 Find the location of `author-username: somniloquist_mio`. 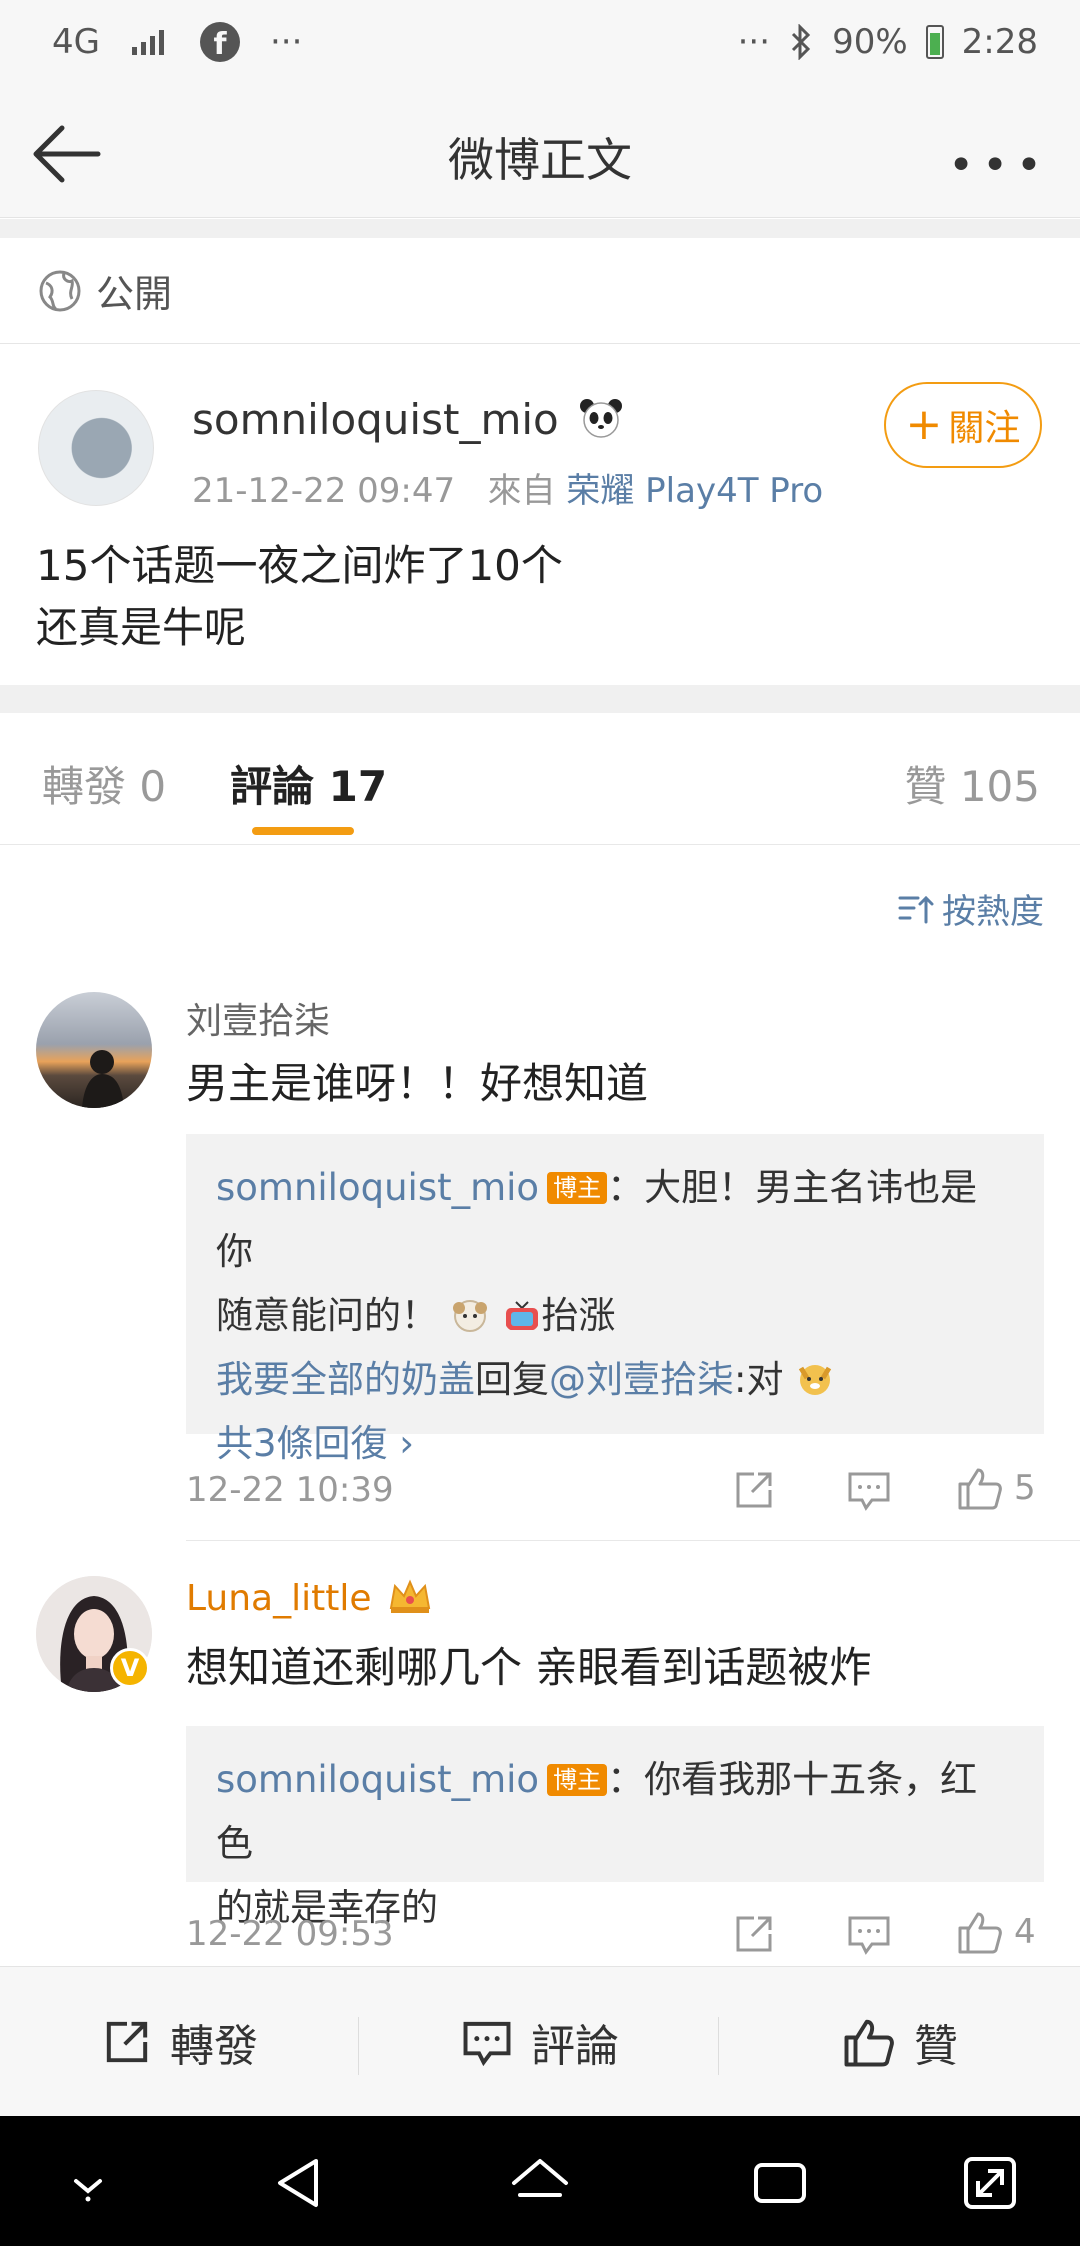

author-username: somniloquist_mio is located at coordinates (408, 419).